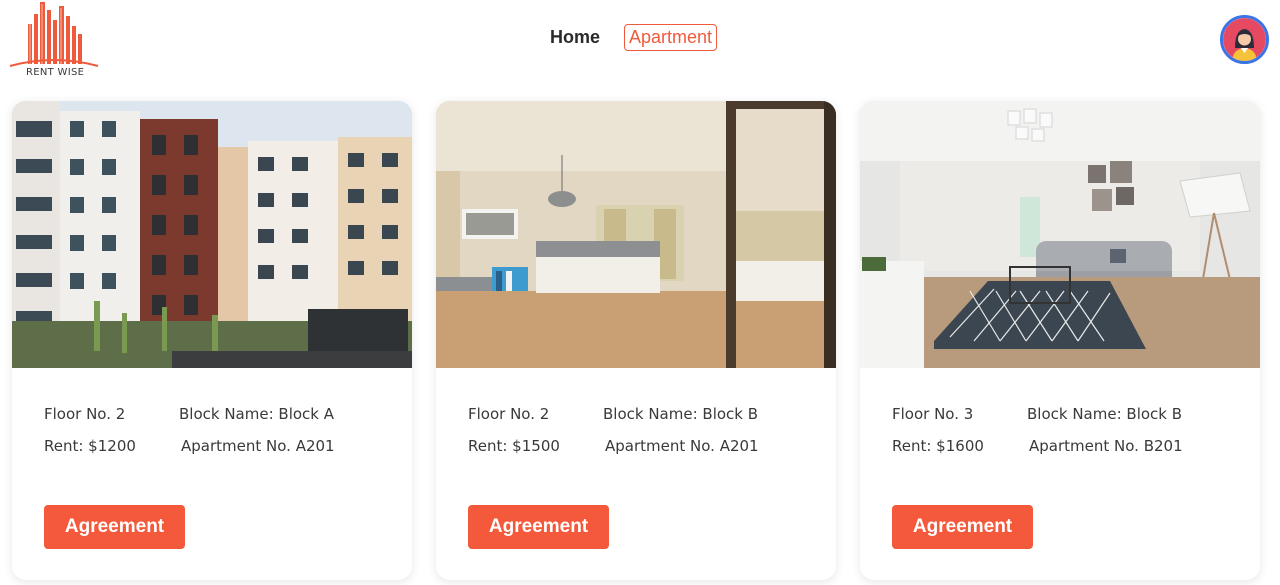  I want to click on details-row-1: Floor No. 2 Block Name: Block B, so click(613, 414).